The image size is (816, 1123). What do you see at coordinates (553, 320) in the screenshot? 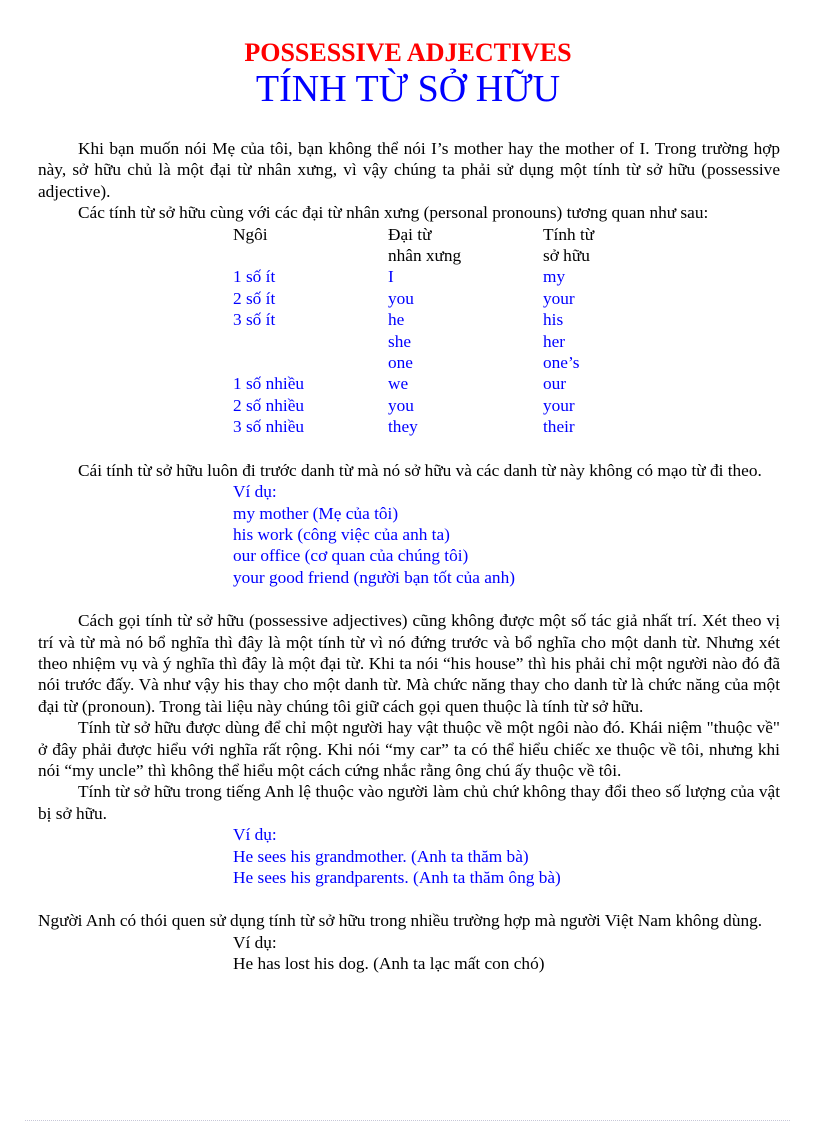
I see `cell-adjective: his` at bounding box center [553, 320].